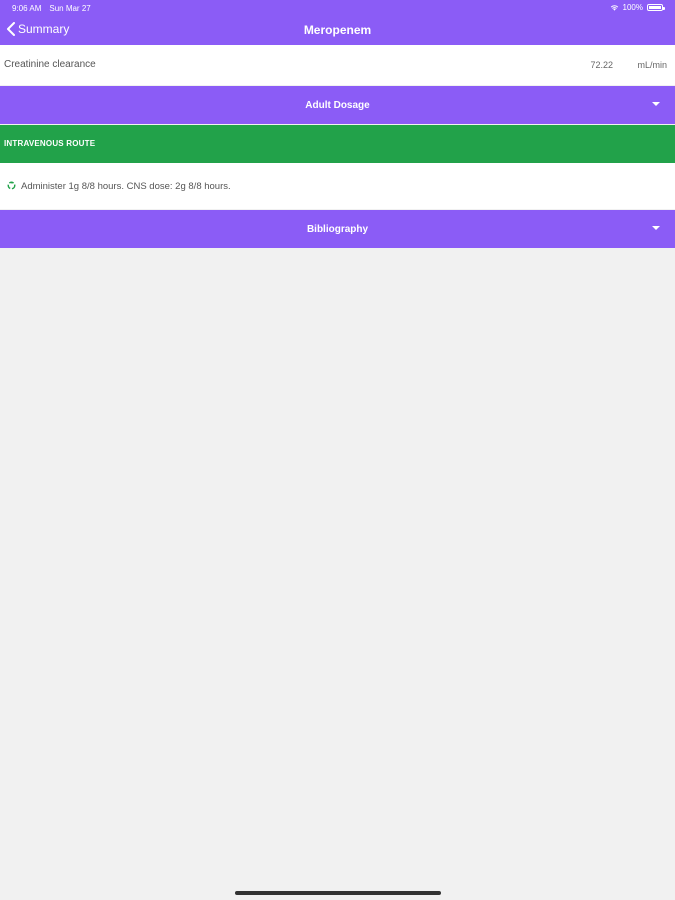  I want to click on intravenous-route-header: INTRAVENOUS ROUTE, so click(337, 144).